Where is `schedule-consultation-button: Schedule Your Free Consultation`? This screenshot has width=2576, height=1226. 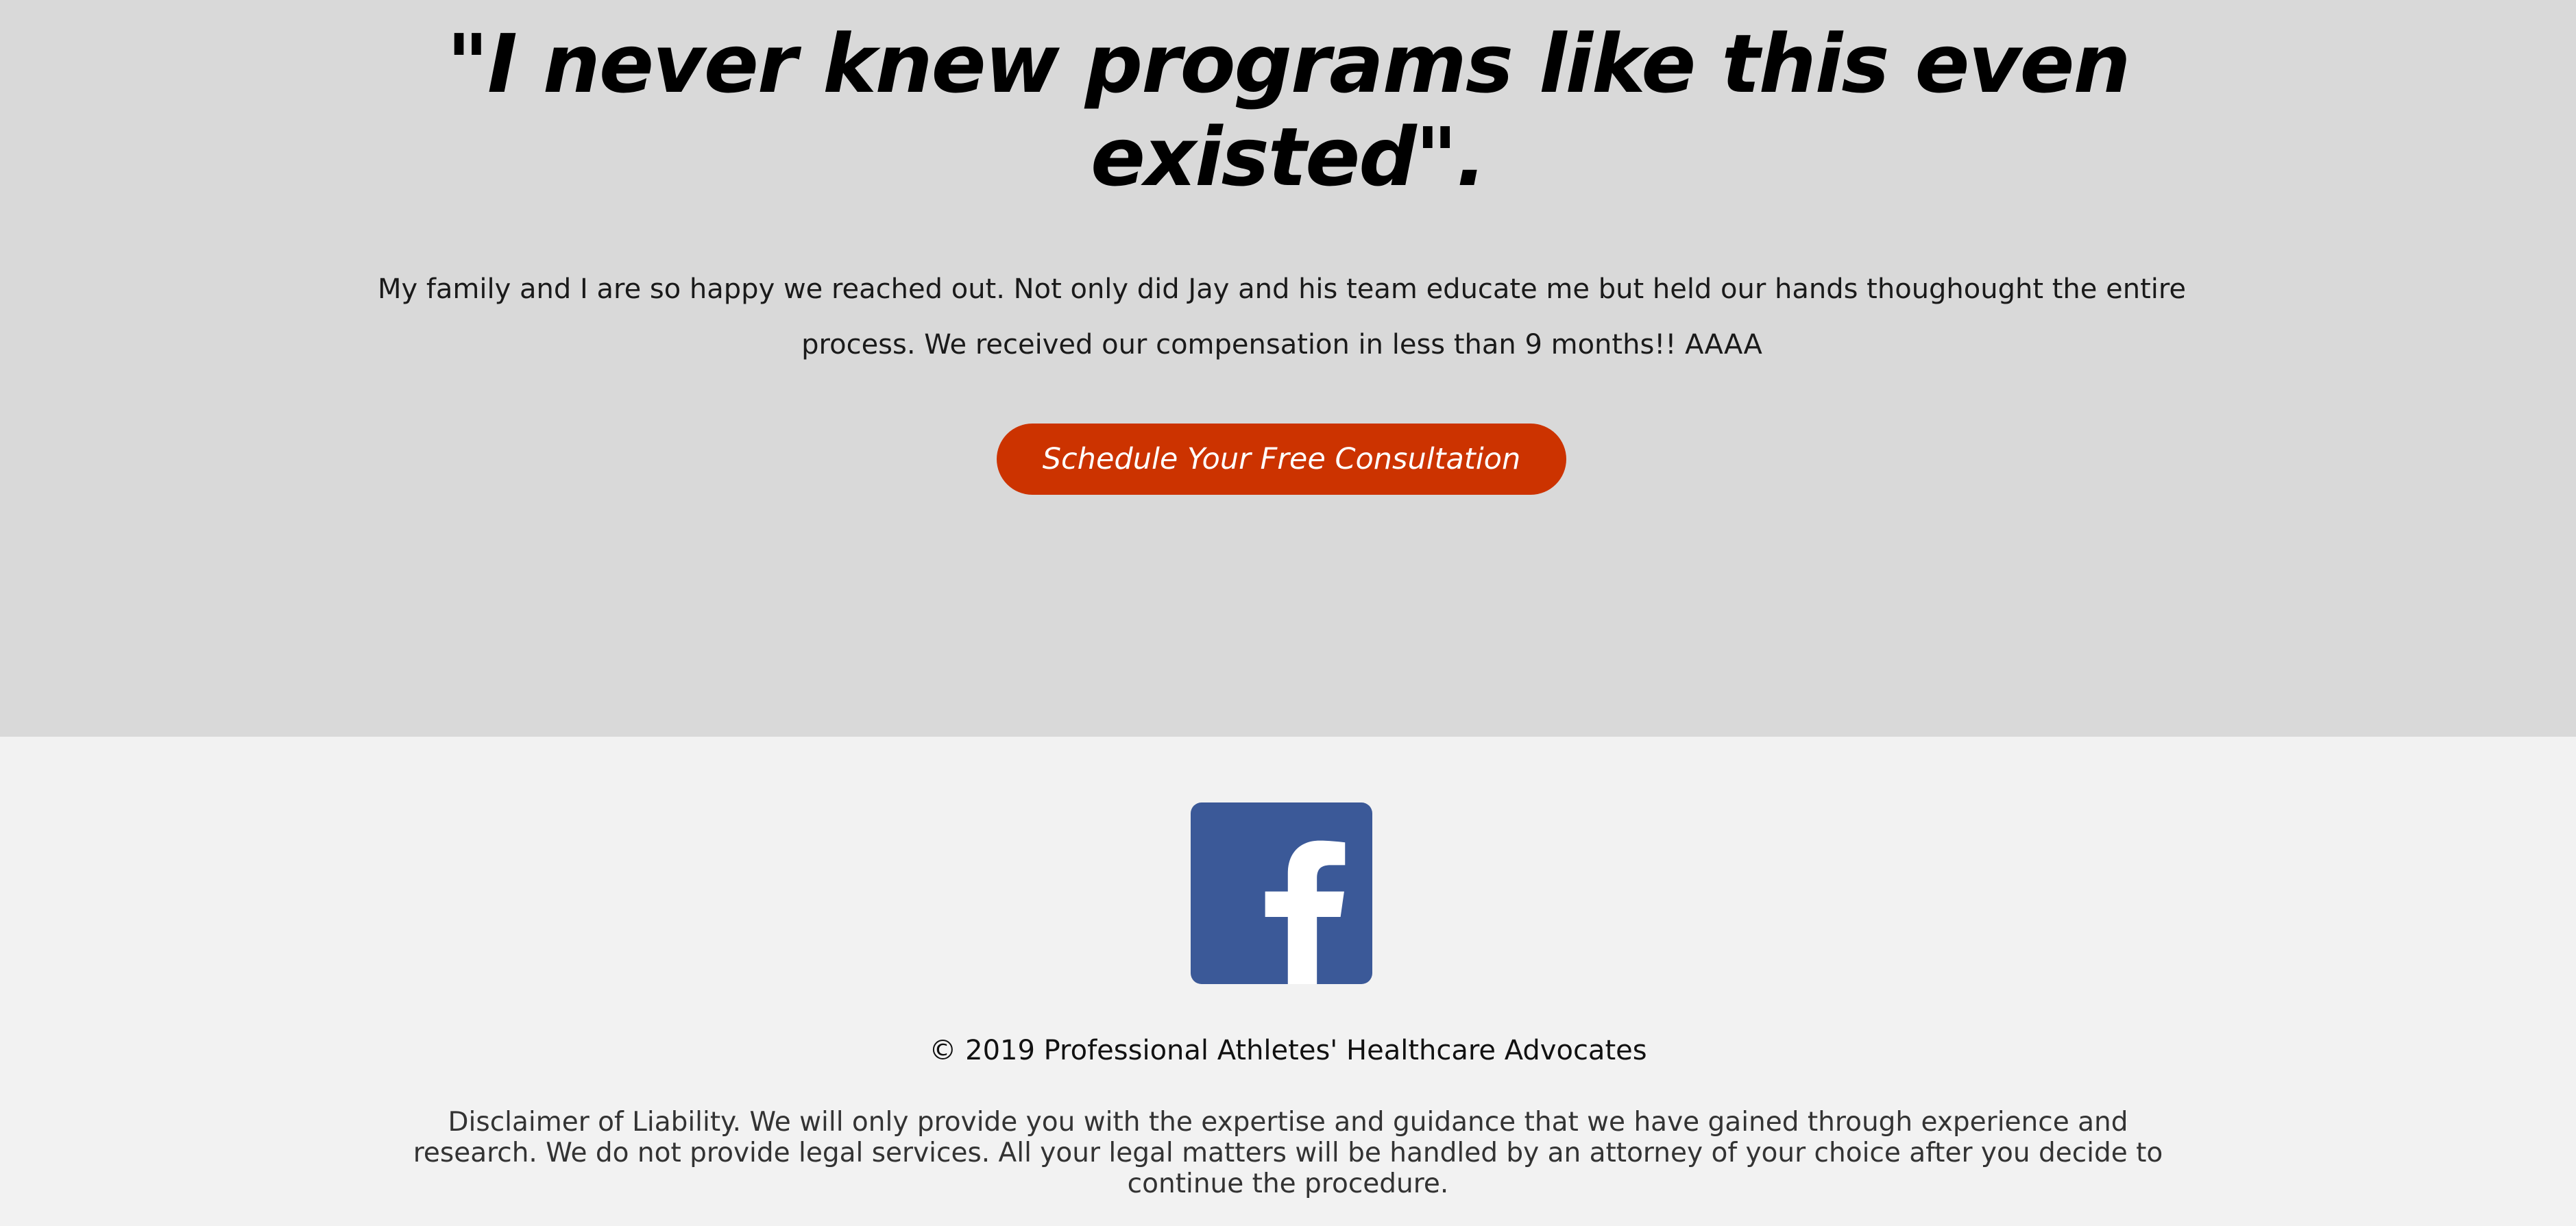 schedule-consultation-button: Schedule Your Free Consultation is located at coordinates (1281, 459).